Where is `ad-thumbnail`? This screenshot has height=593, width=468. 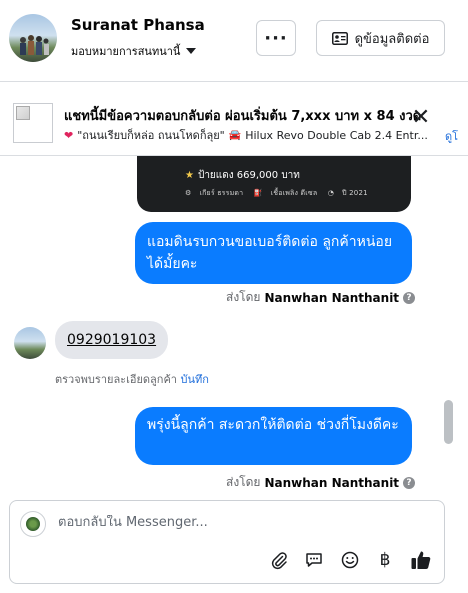
ad-thumbnail is located at coordinates (33, 123).